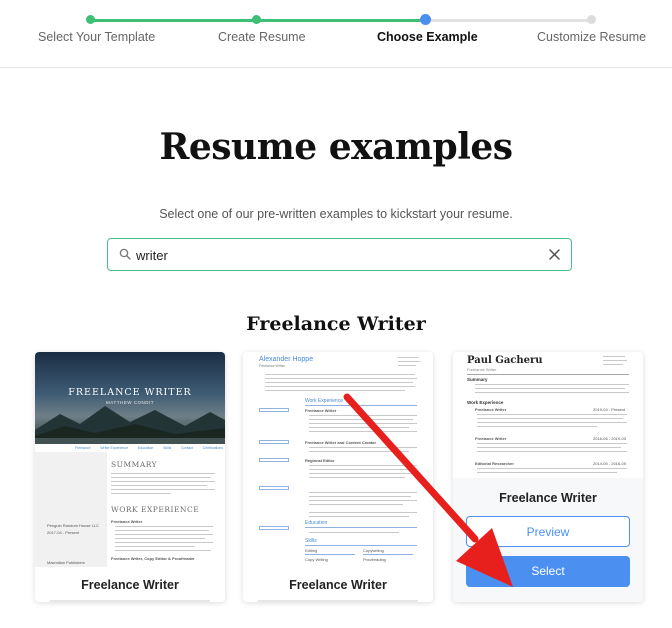 The image size is (672, 628). Describe the element at coordinates (336, 255) in the screenshot. I see `search-input` at that location.